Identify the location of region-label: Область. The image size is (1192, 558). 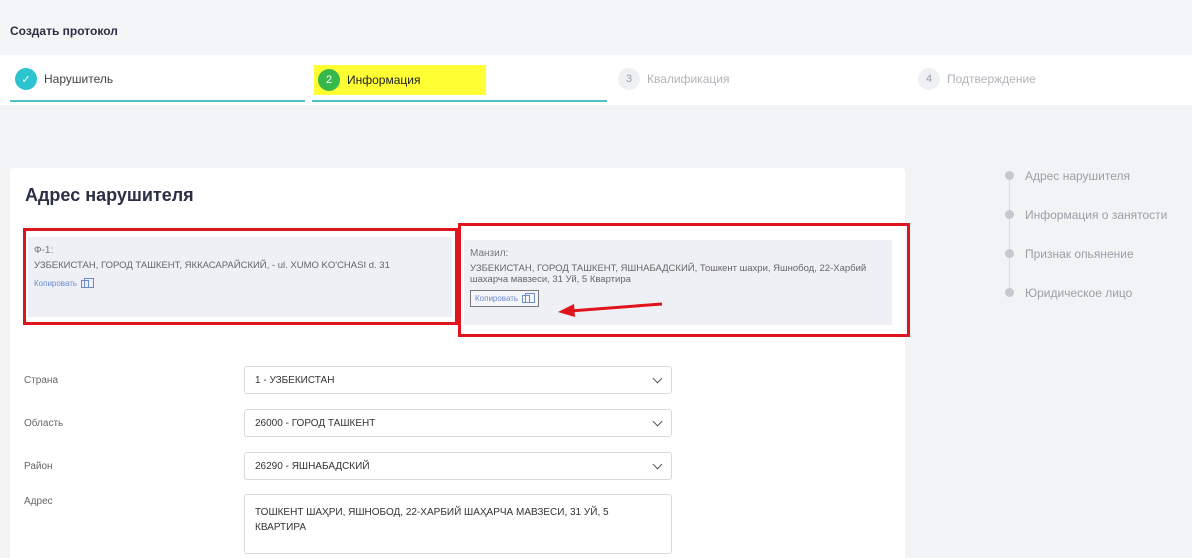
(44, 423).